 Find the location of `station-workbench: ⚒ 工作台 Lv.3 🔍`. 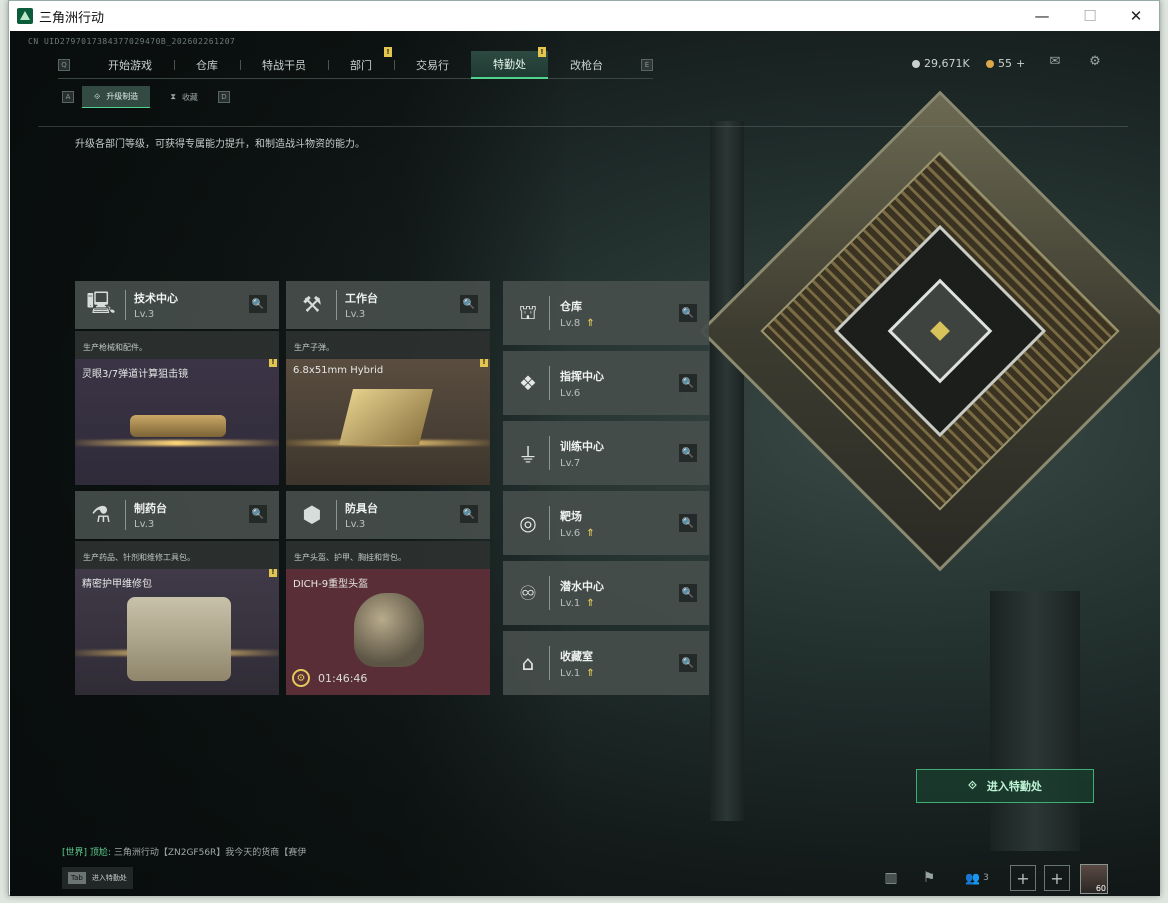

station-workbench: ⚒ 工作台 Lv.3 🔍 is located at coordinates (388, 305).